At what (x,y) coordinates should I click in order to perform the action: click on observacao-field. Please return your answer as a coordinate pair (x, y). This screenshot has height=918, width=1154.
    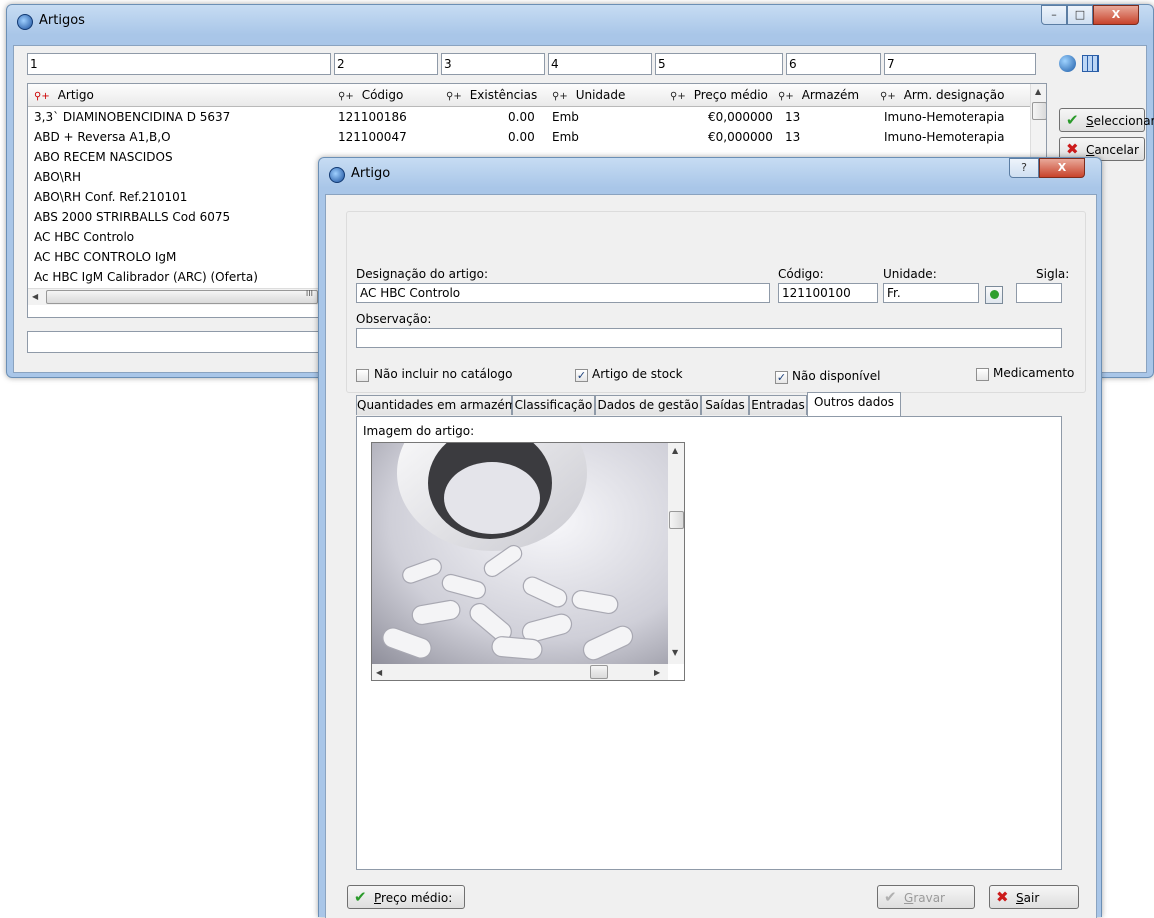
    Looking at the image, I should click on (709, 338).